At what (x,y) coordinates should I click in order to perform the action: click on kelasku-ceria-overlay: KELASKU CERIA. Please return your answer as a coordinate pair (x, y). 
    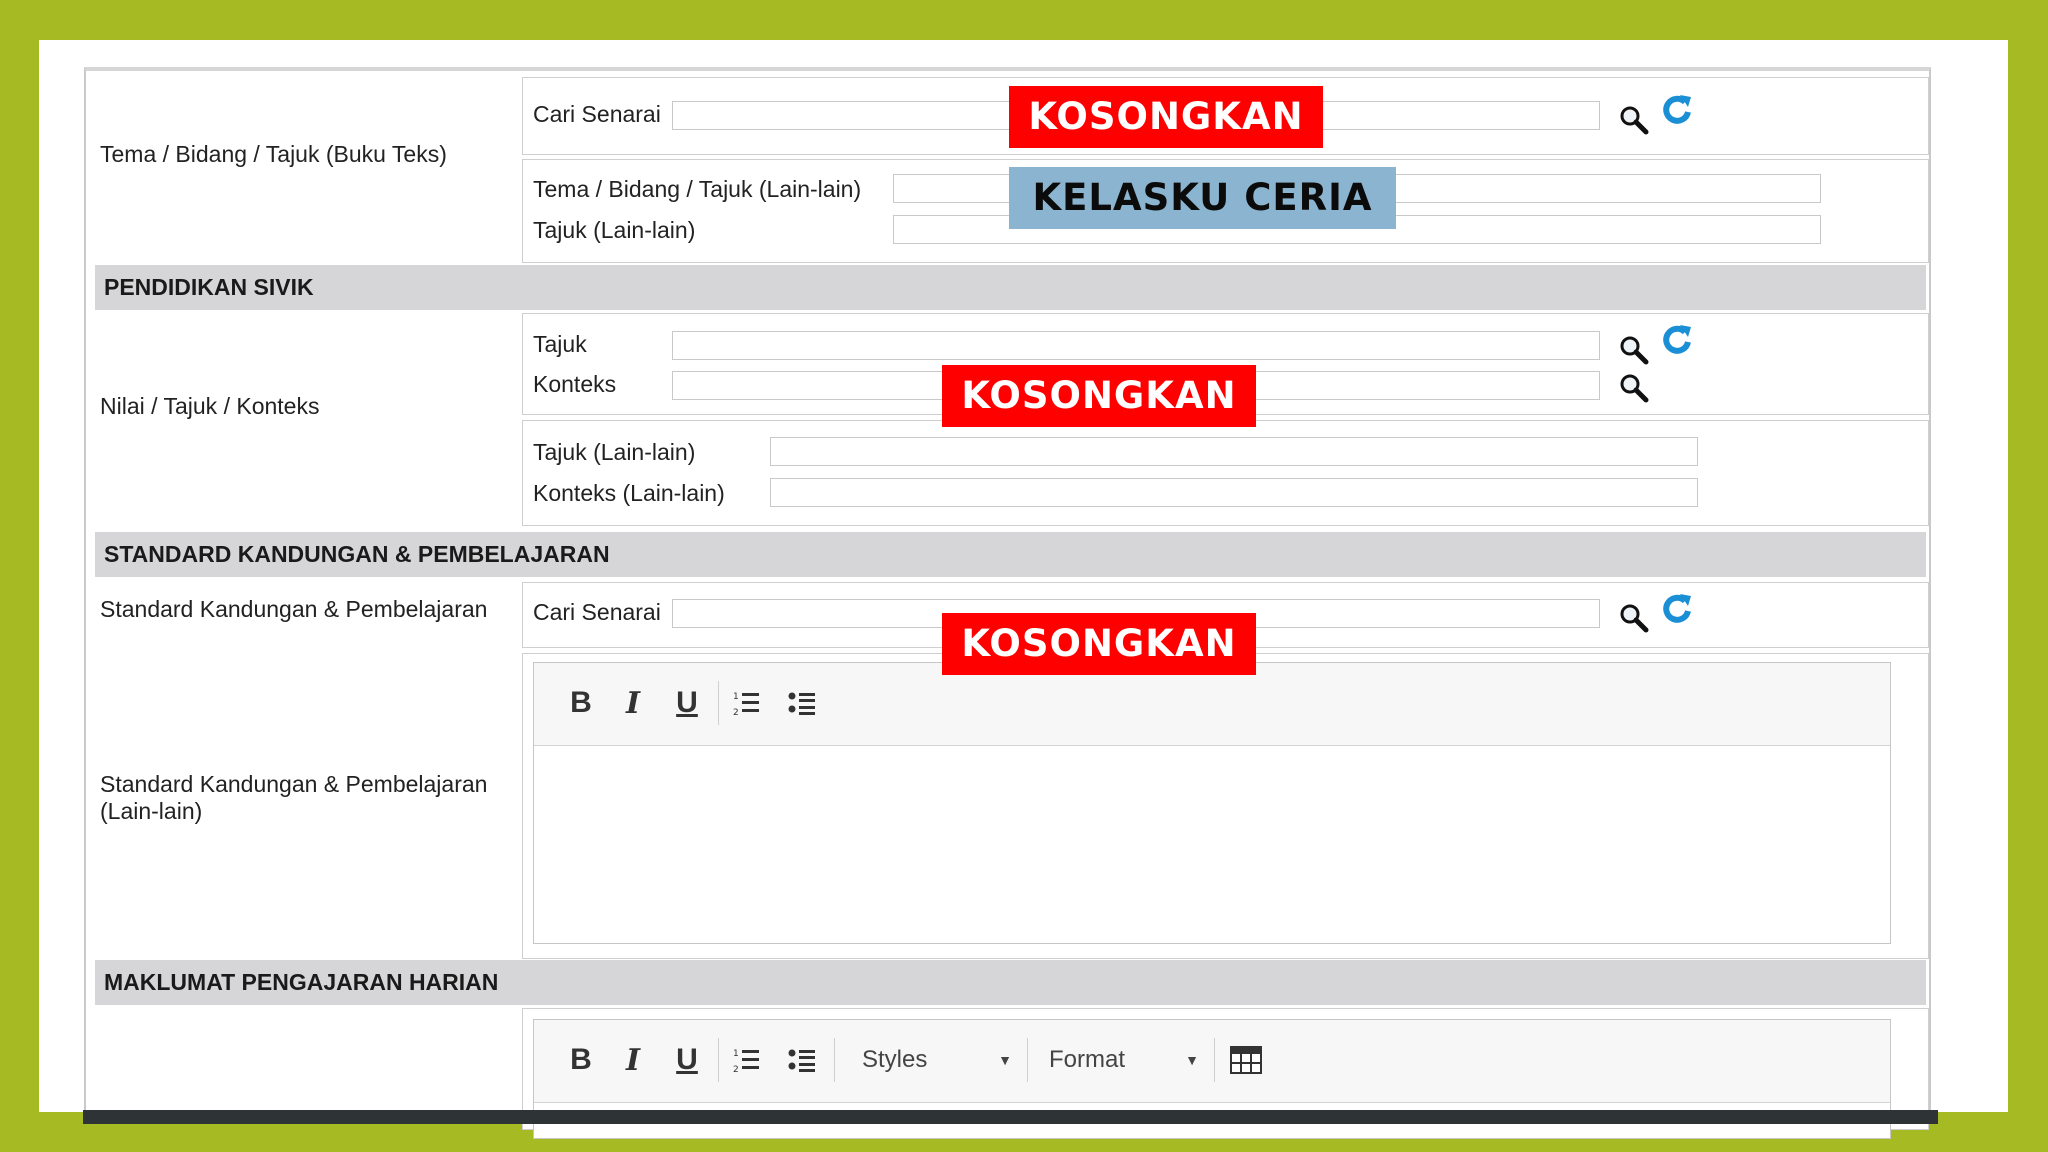
    Looking at the image, I should click on (1202, 198).